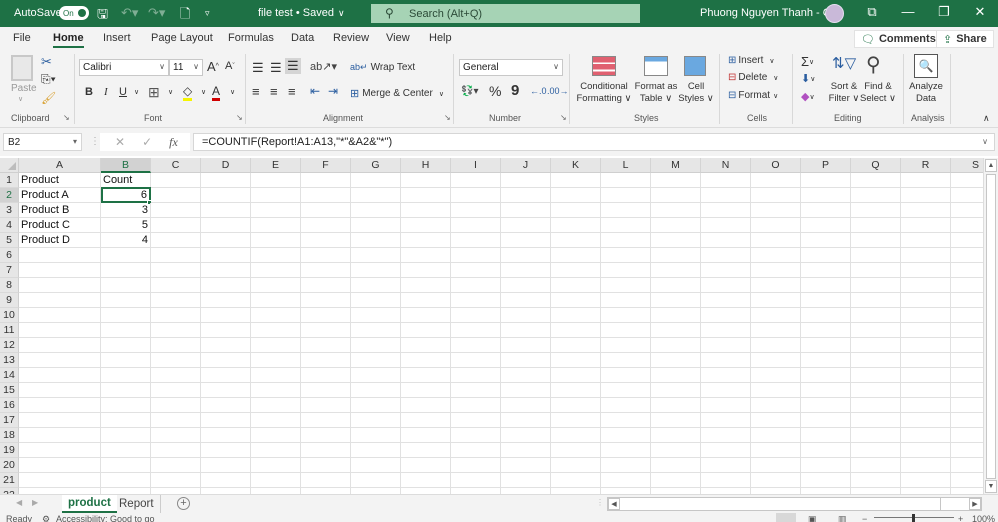 The image size is (998, 522). Describe the element at coordinates (986, 118) in the screenshot. I see `collapse-ribbon-icon: ∧` at that location.